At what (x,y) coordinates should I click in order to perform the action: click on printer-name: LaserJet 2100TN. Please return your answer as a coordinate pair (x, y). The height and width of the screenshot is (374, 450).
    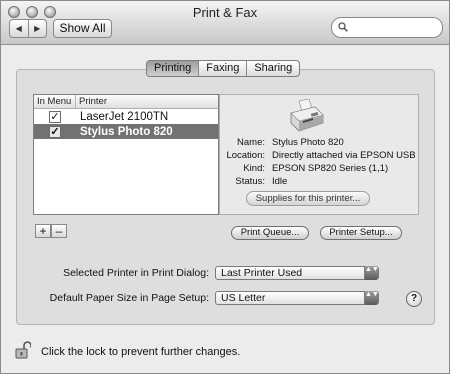
    Looking at the image, I should click on (124, 116).